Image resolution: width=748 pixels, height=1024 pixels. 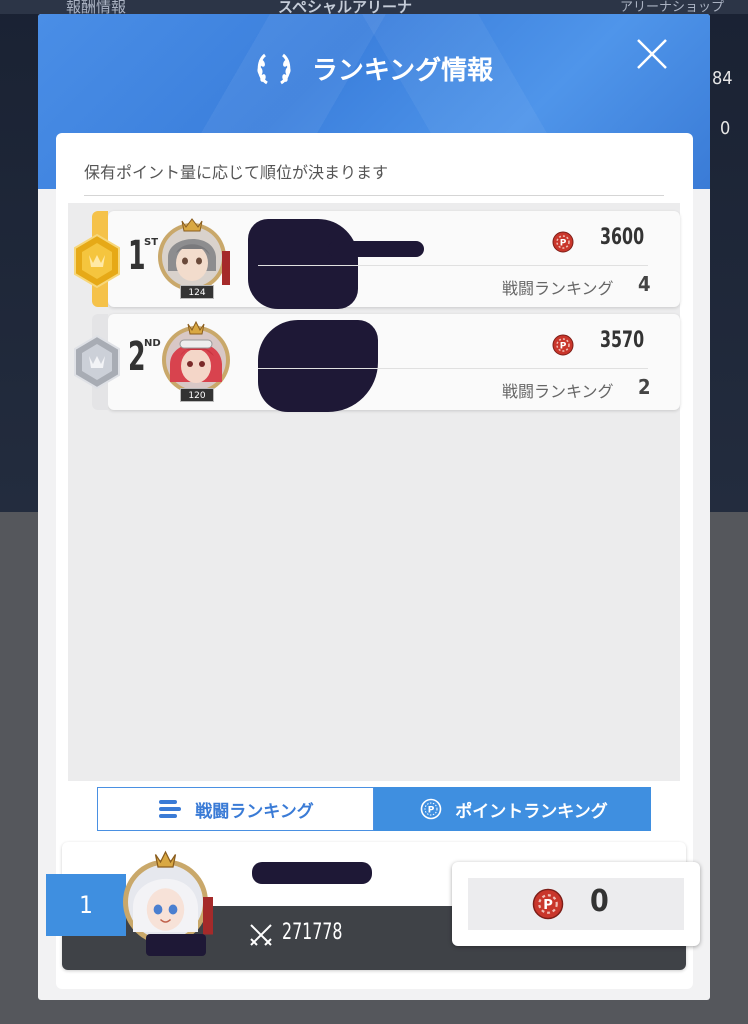 I want to click on my-points-inner, so click(x=576, y=904).